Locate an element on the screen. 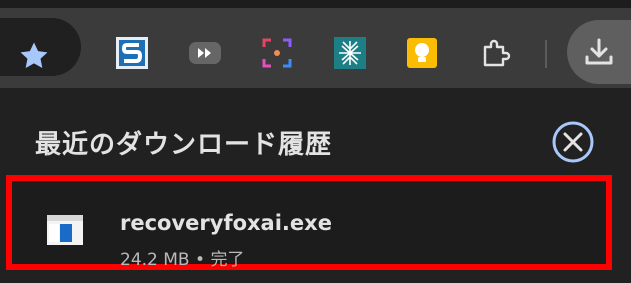 Image resolution: width=631 pixels, height=283 pixels. download-file-size: 24.2 MB is located at coordinates (155, 260).